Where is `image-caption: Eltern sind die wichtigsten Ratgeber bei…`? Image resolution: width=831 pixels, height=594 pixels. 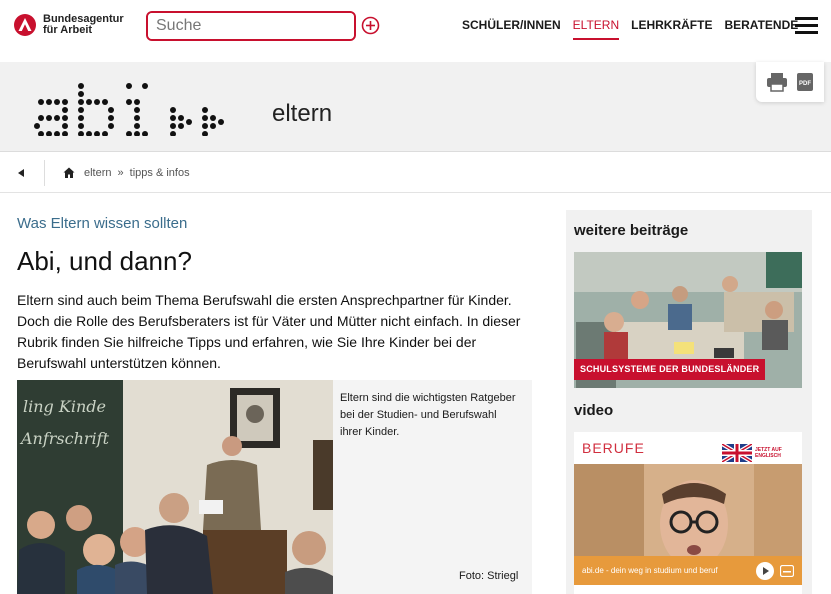 image-caption: Eltern sind die wichtigsten Ratgeber bei… is located at coordinates (428, 415).